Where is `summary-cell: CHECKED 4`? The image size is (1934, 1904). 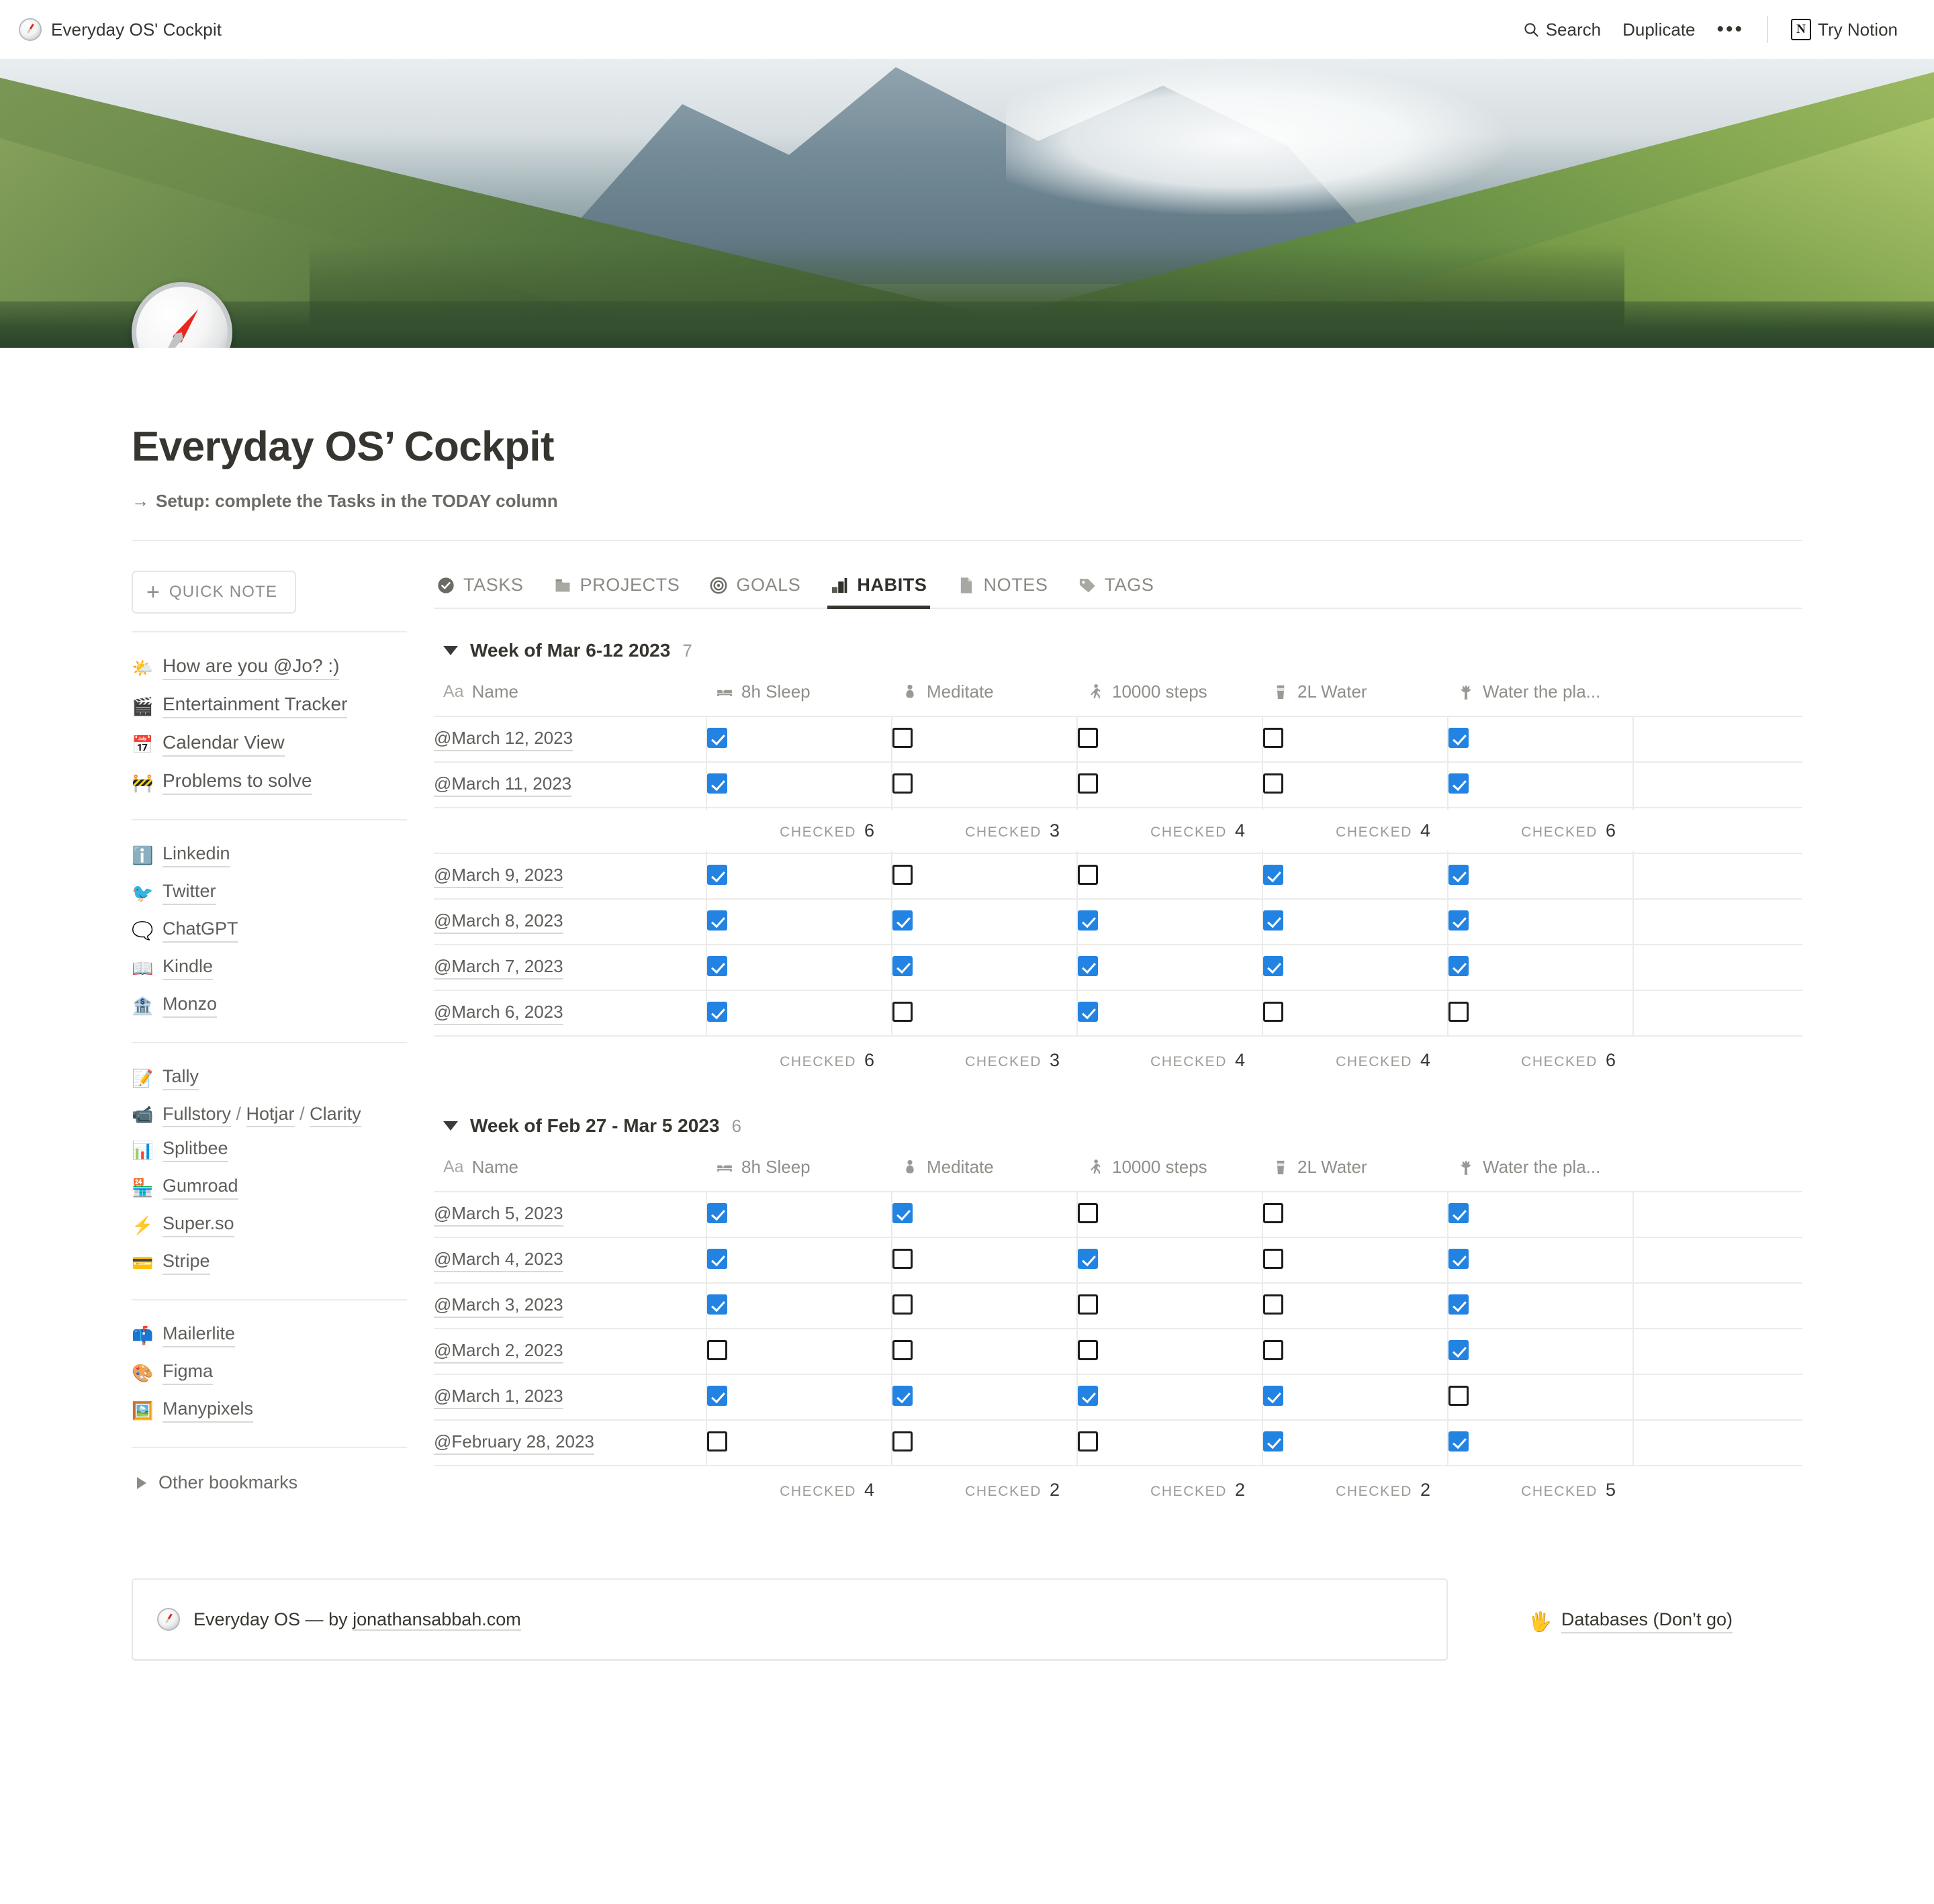
summary-cell: CHECKED 4 is located at coordinates (1355, 1059).